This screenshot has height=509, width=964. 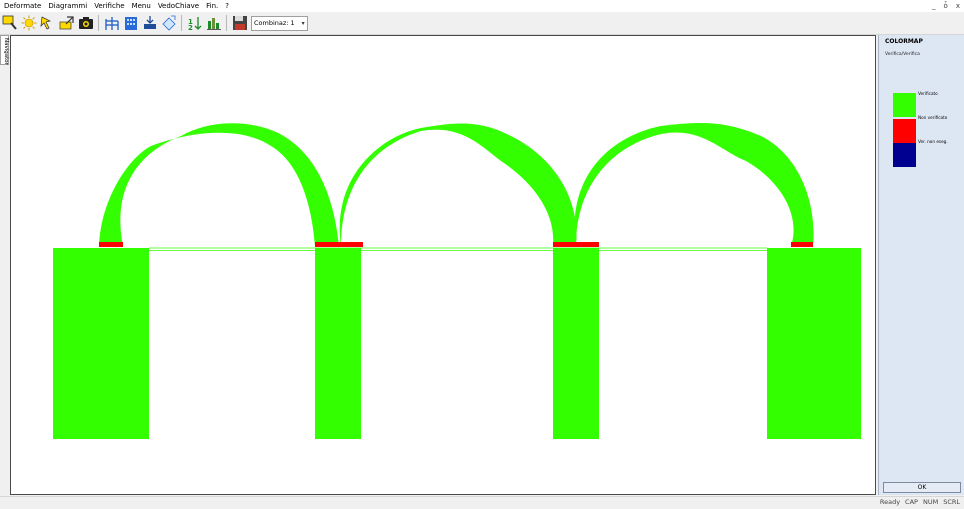 I want to click on ok-button: OK, so click(x=922, y=487).